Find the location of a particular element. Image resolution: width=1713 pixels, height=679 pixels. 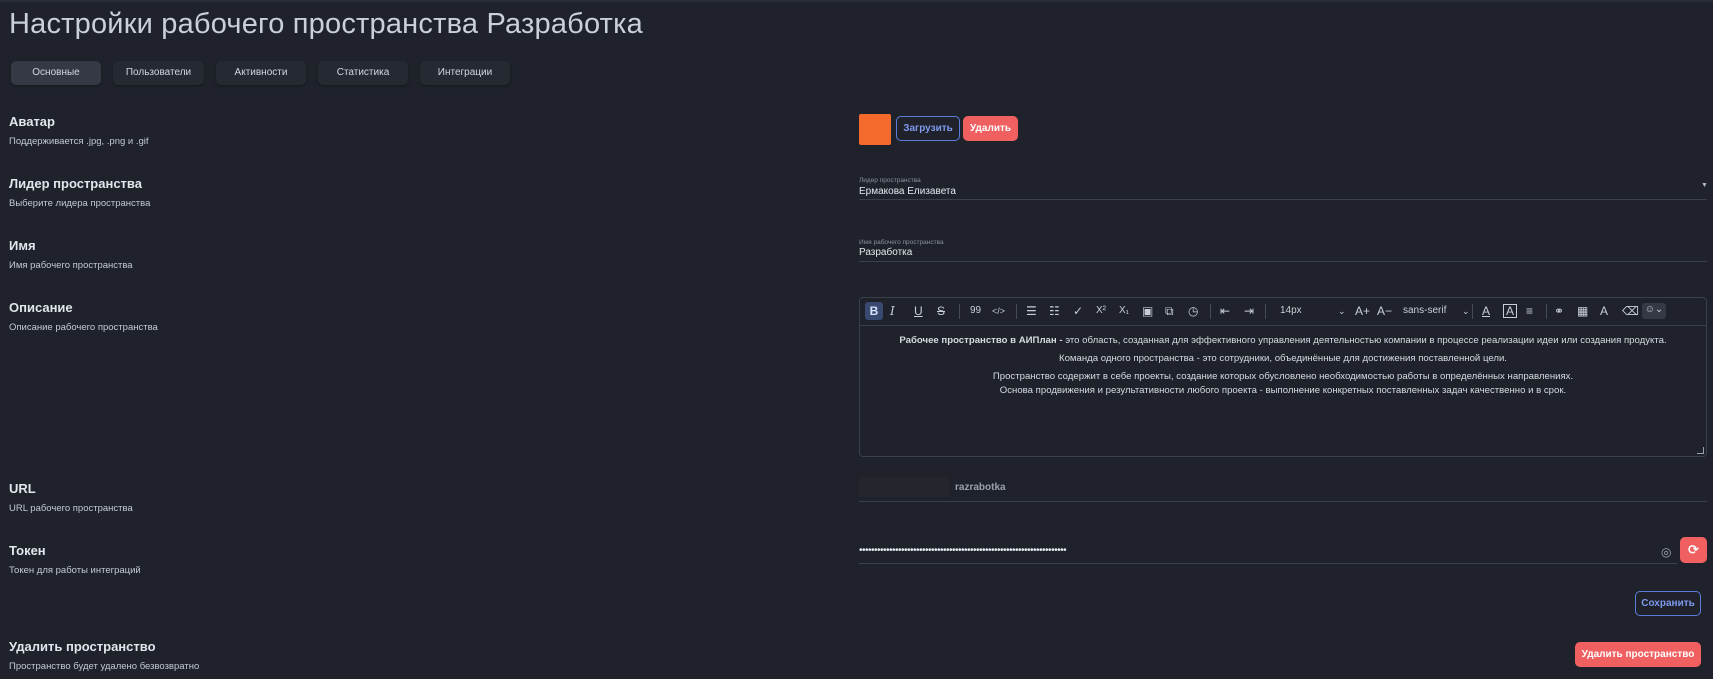

italic-icon: I is located at coordinates (892, 311).